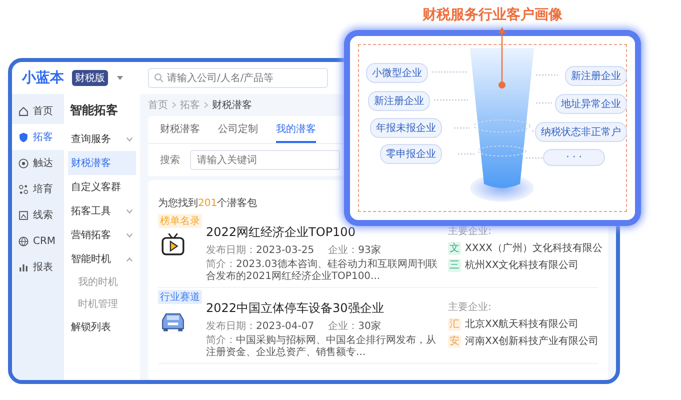 The height and width of the screenshot is (400, 681). Describe the element at coordinates (533, 248) in the screenshot. I see `company-name: XXXX（广州）文化科技有限公` at that location.